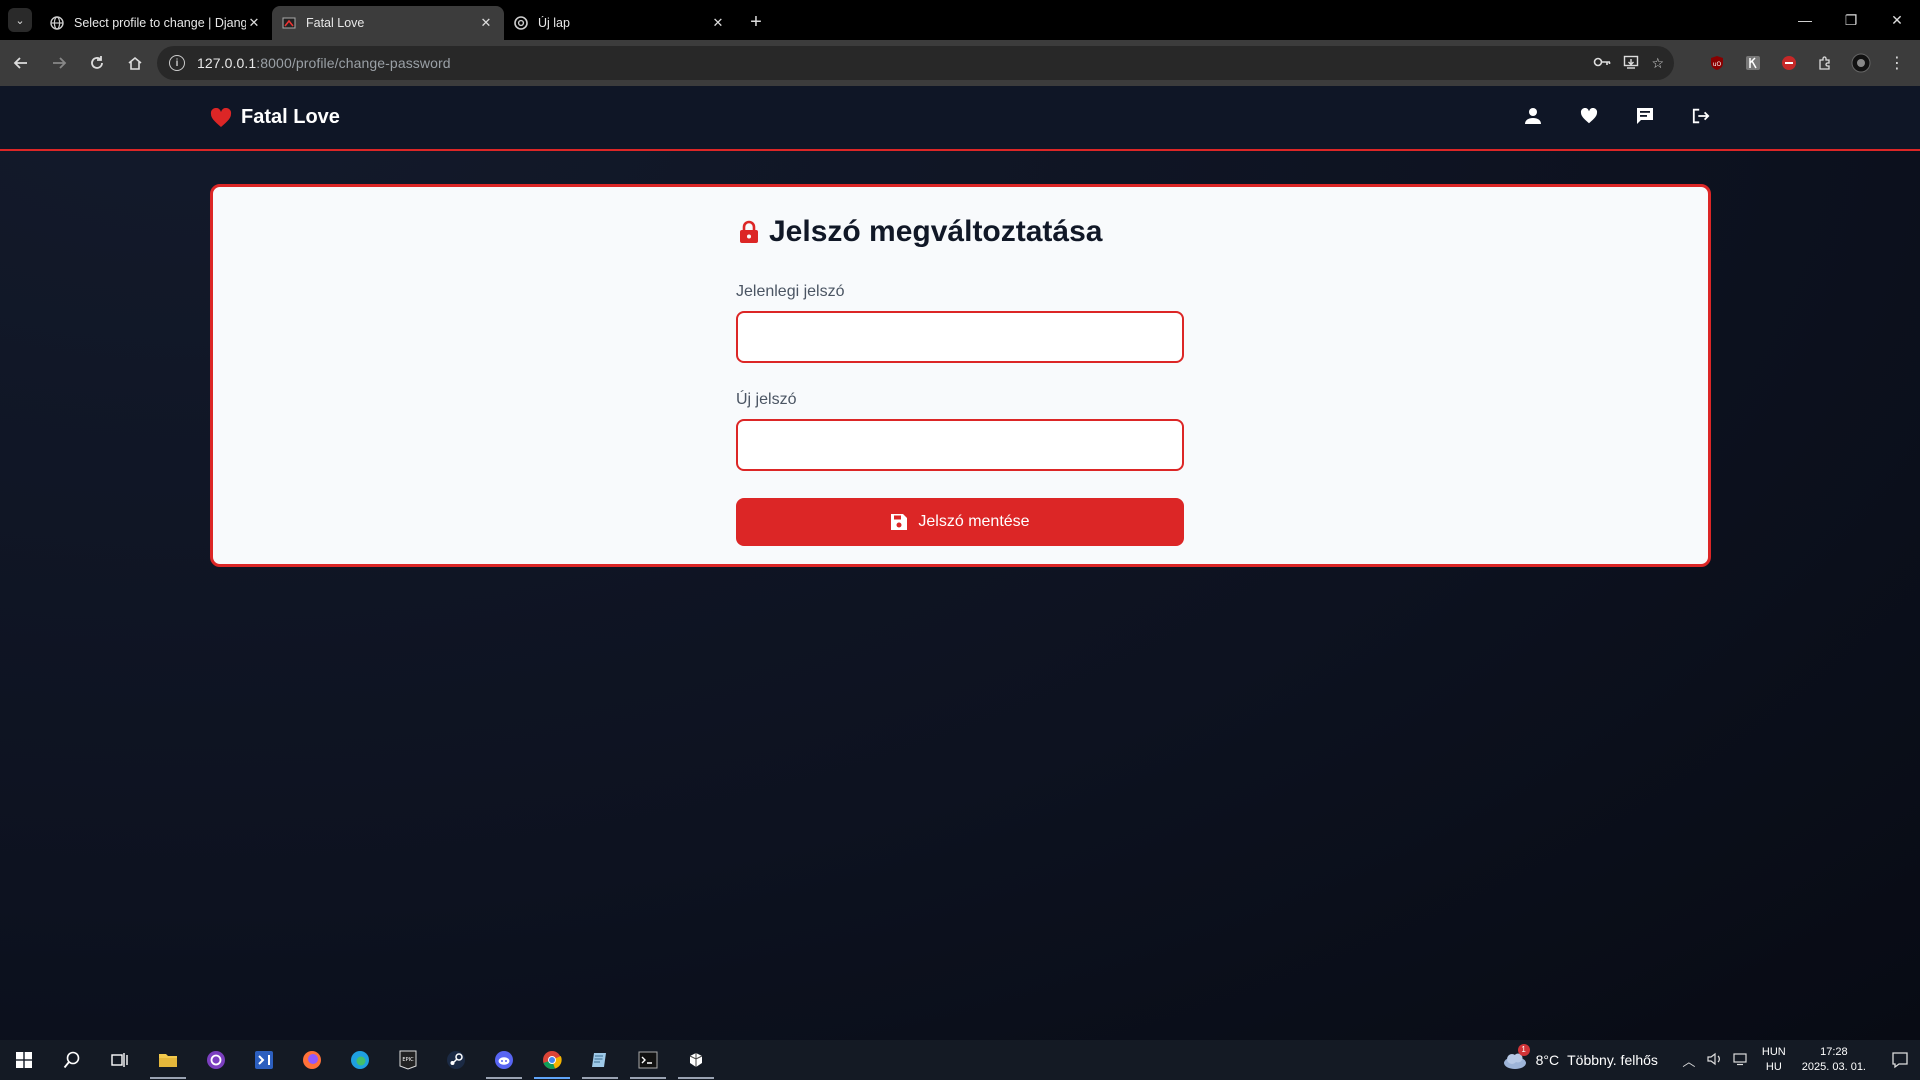 The height and width of the screenshot is (1080, 1920). I want to click on extensions-area: uO ⋮, so click(1812, 63).